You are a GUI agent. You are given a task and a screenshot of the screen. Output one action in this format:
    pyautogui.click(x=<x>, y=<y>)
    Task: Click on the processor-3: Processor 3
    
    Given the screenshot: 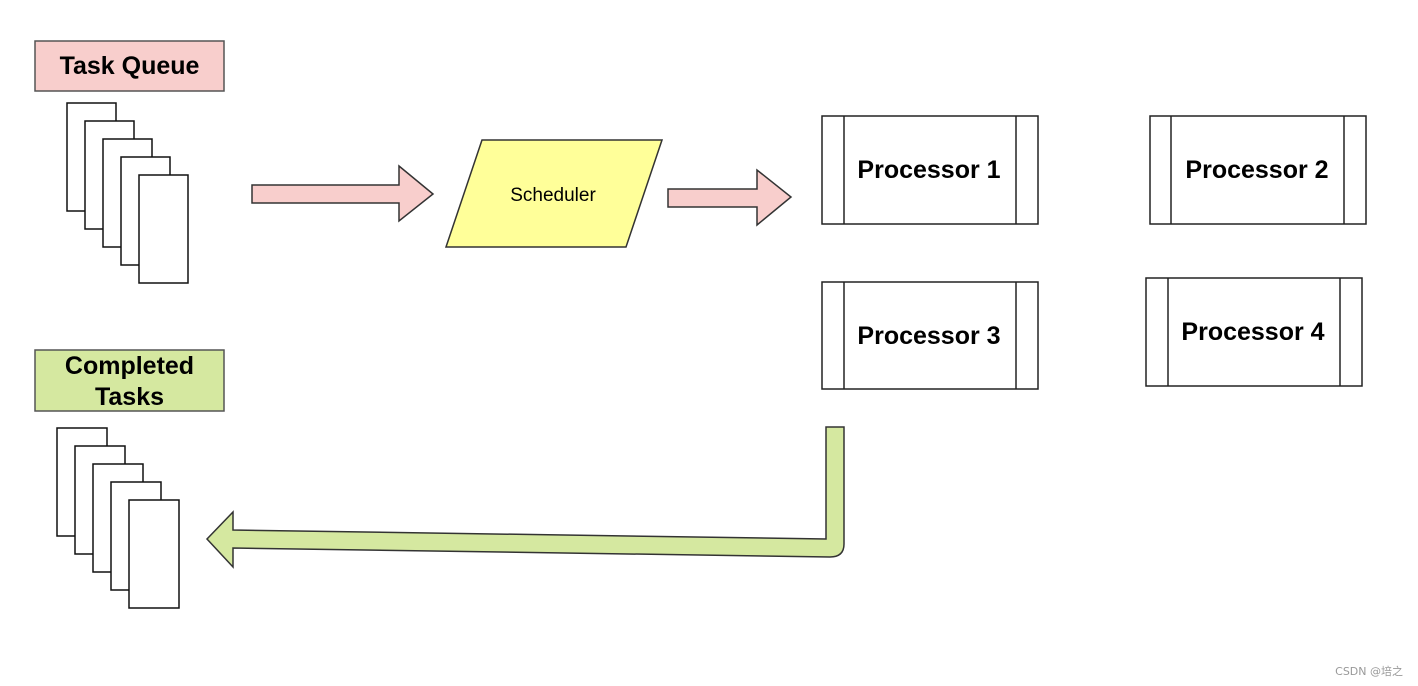 What is the action you would take?
    pyautogui.click(x=930, y=335)
    